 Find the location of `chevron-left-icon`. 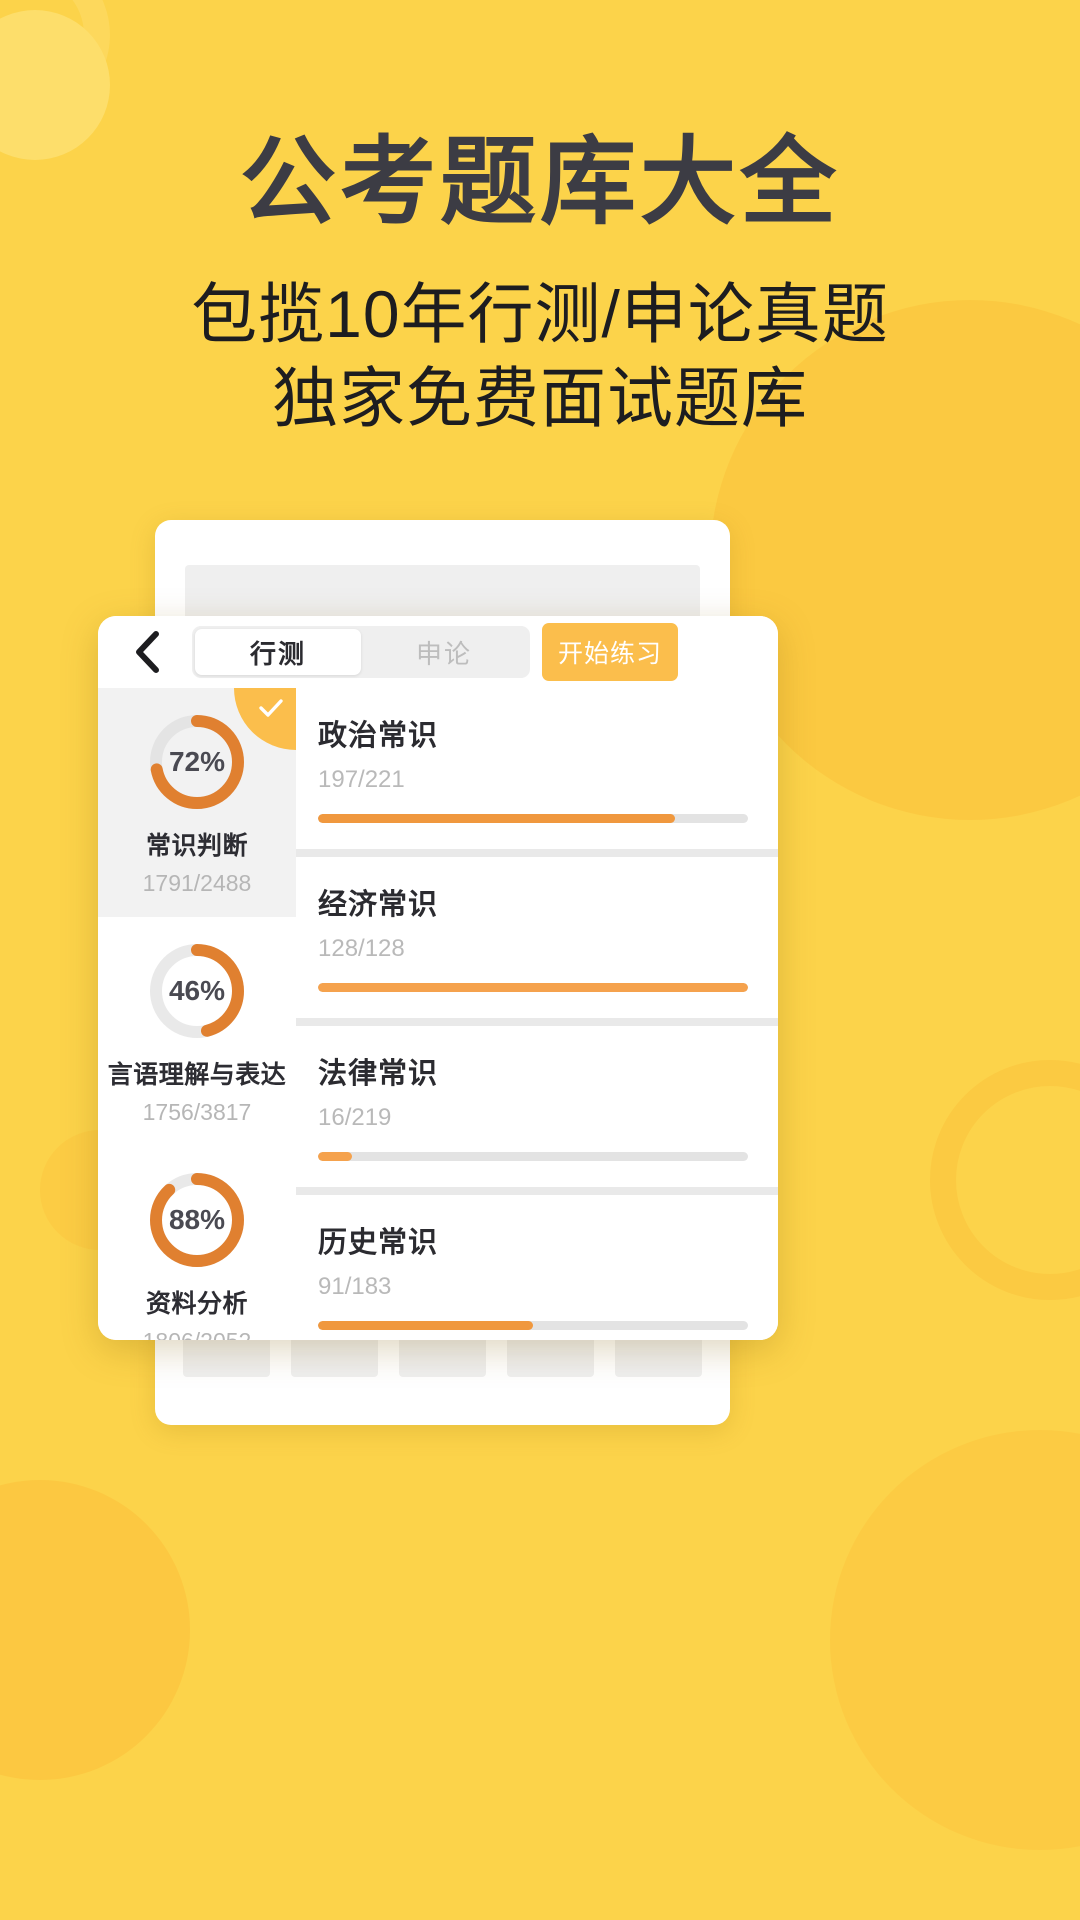

chevron-left-icon is located at coordinates (147, 652).